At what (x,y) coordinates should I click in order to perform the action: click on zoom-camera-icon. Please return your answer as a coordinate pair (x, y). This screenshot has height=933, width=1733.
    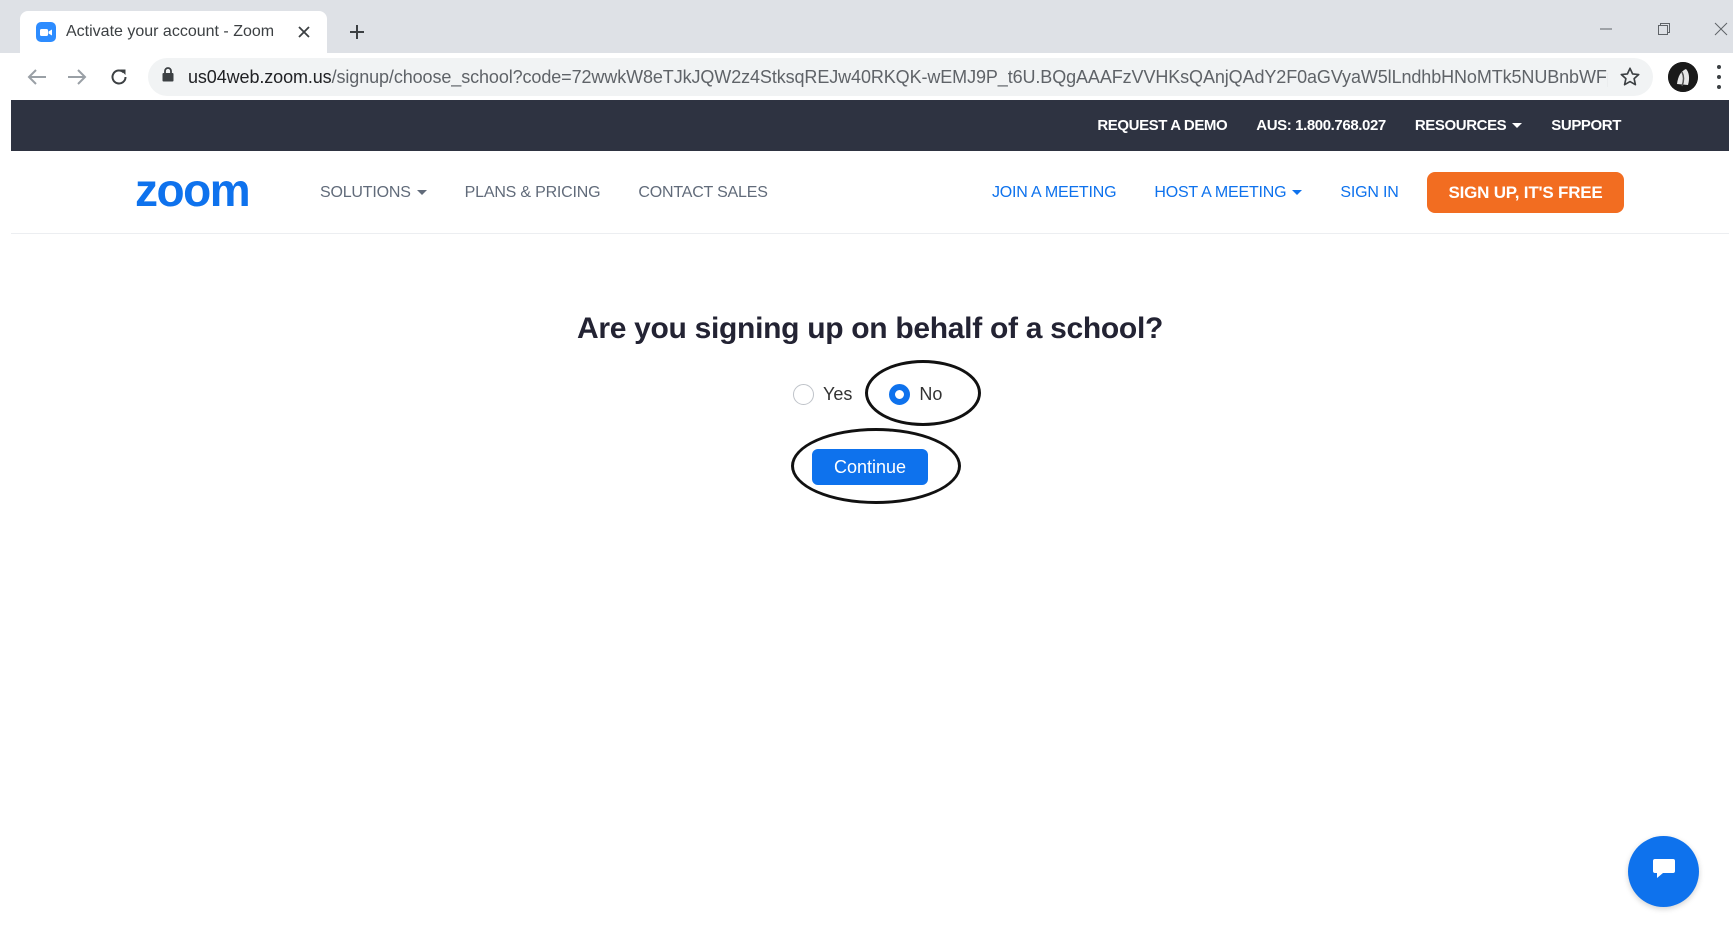
    Looking at the image, I should click on (46, 32).